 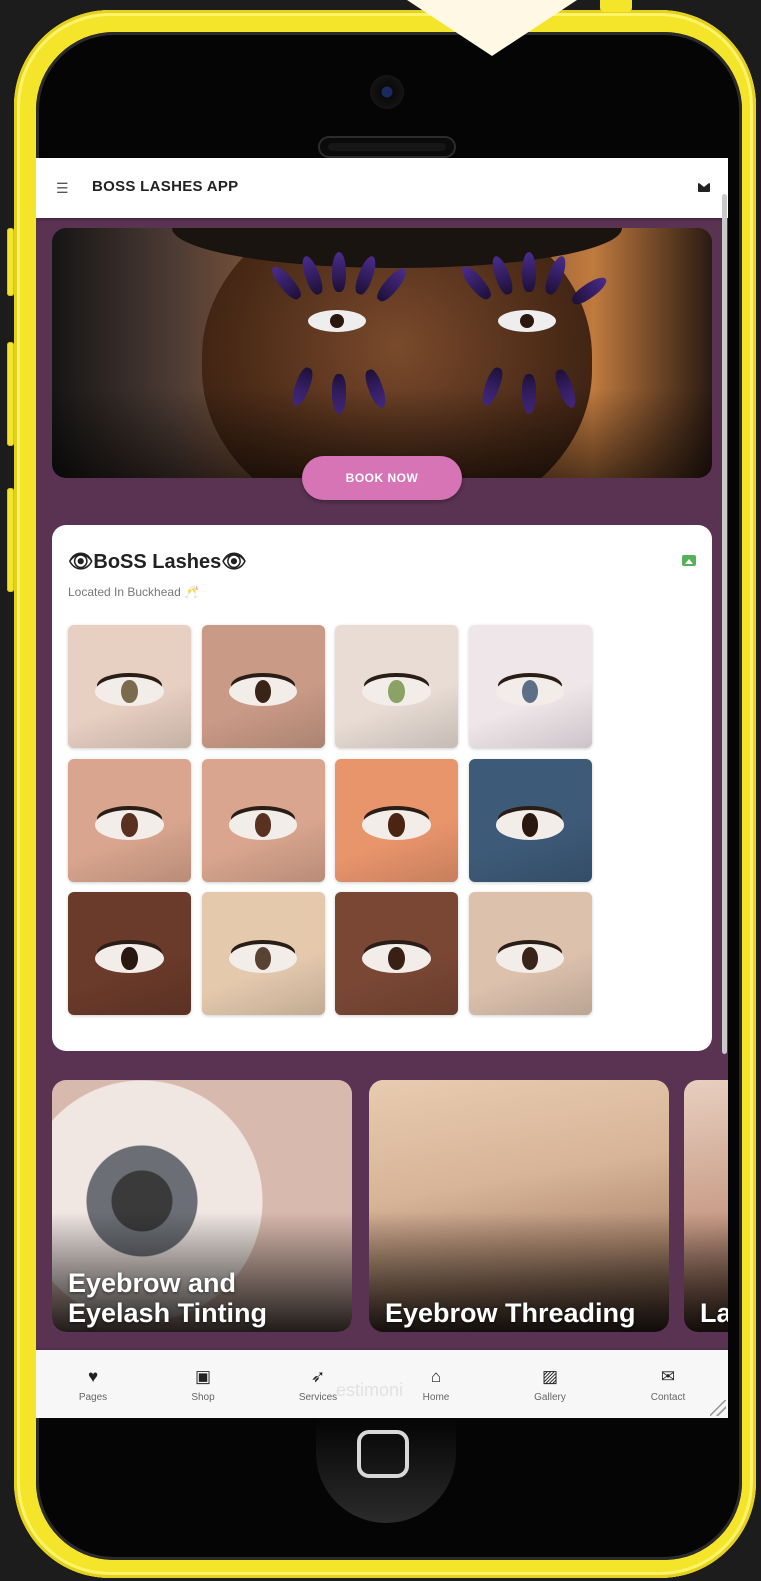 What do you see at coordinates (616, 6) in the screenshot?
I see `power-button` at bounding box center [616, 6].